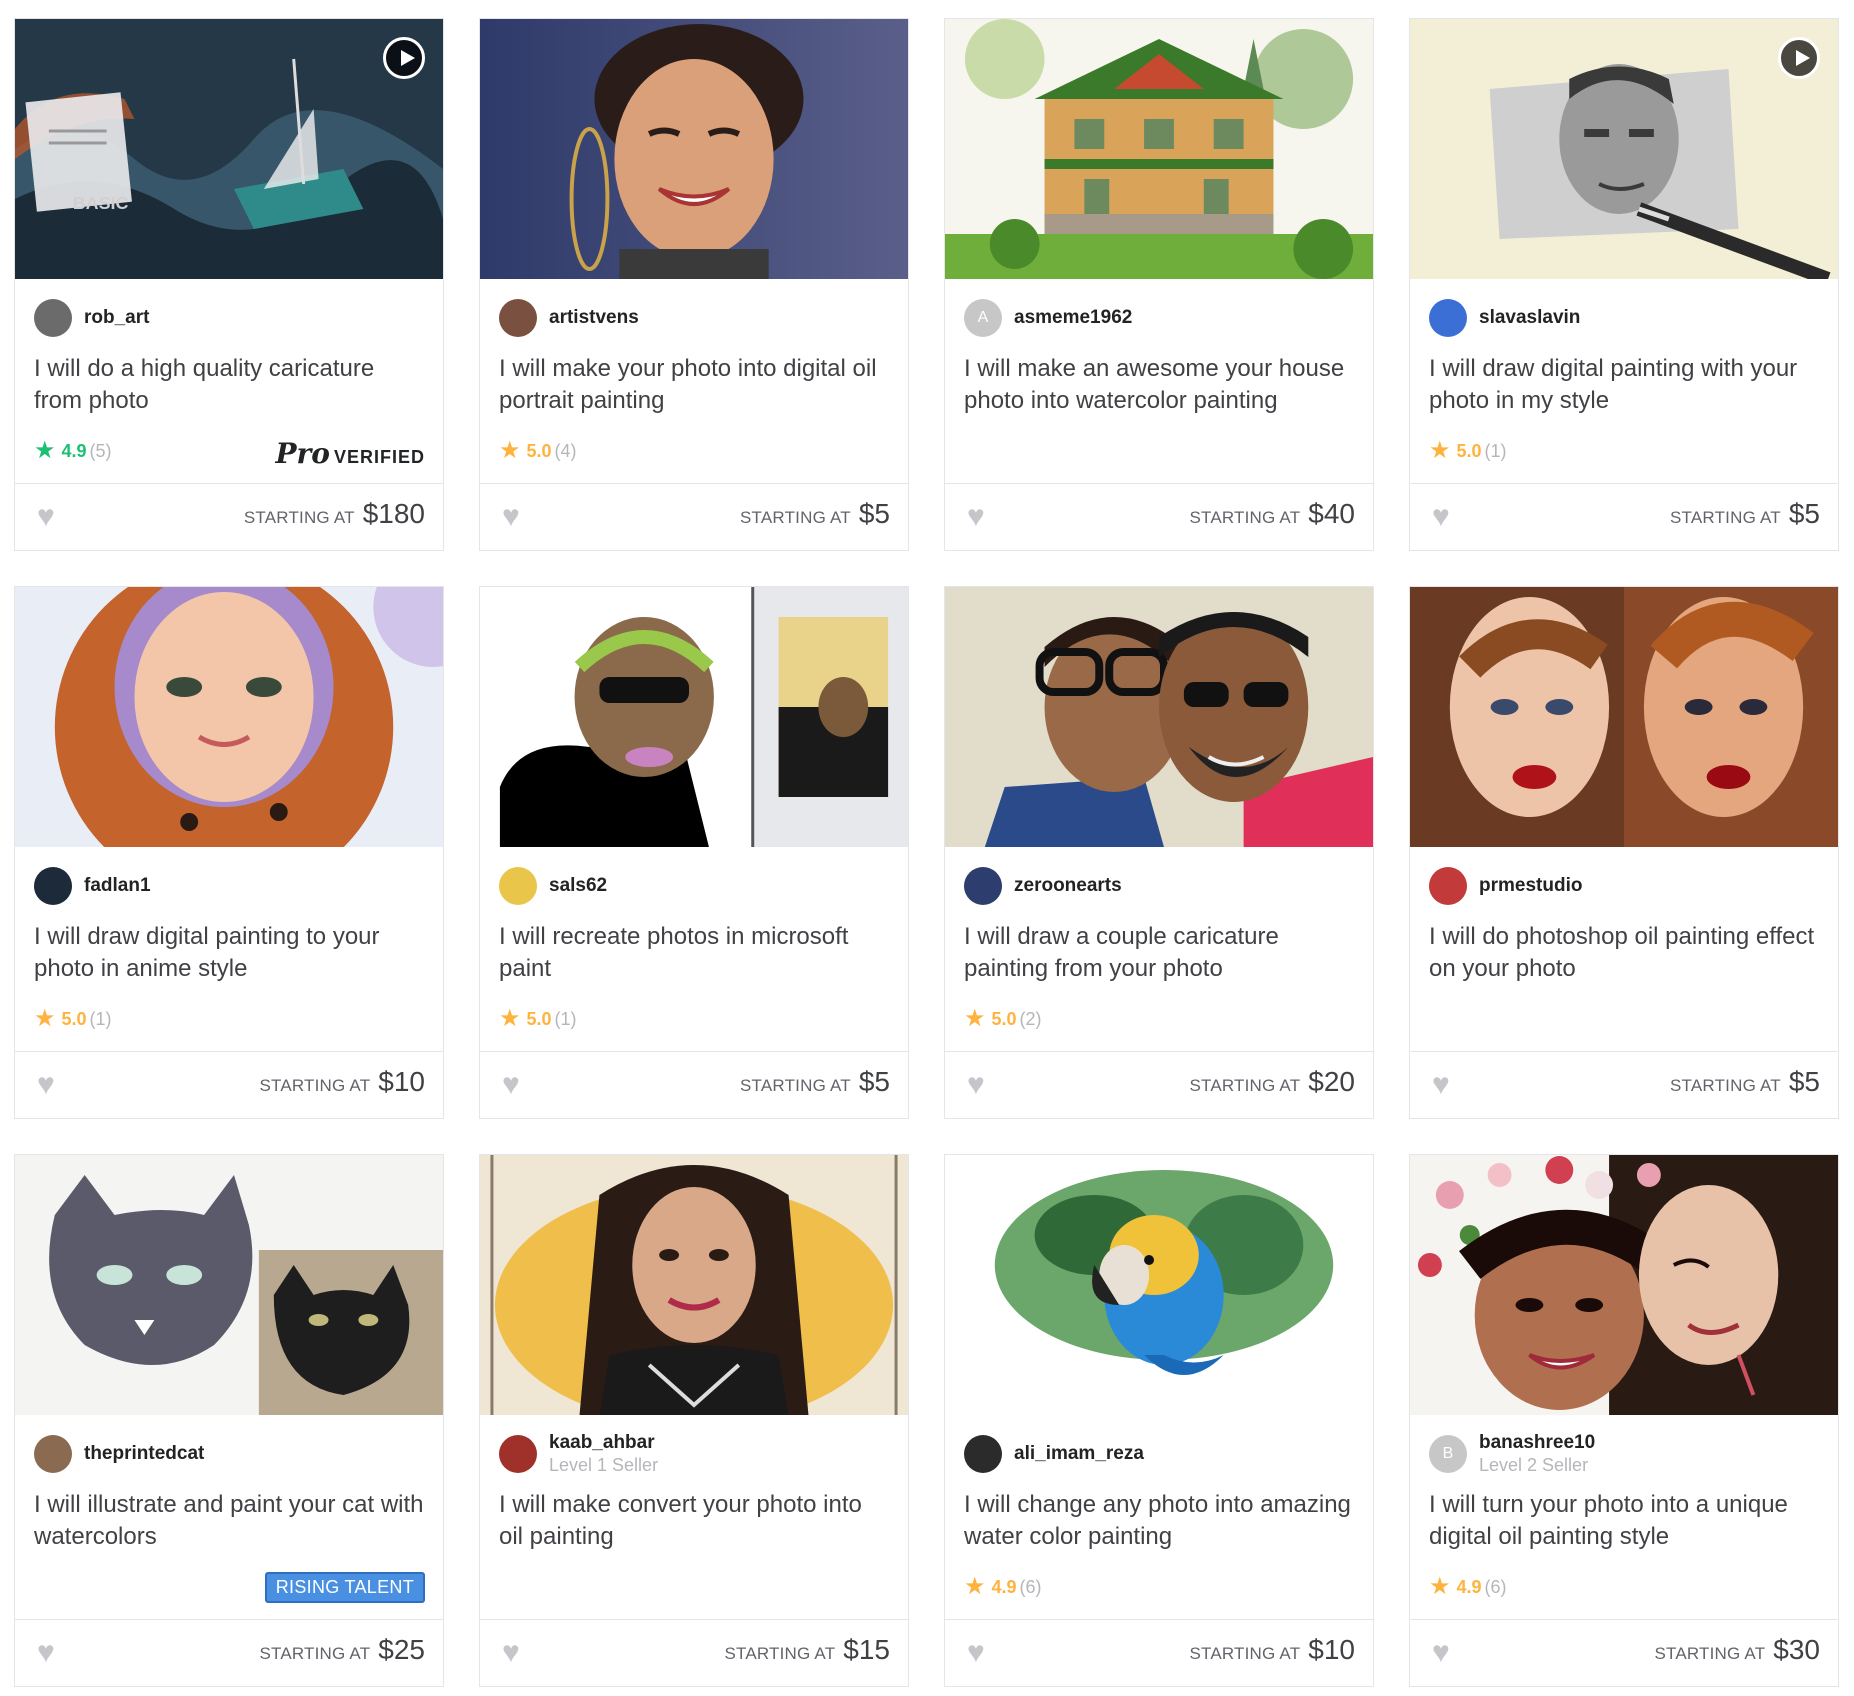 The width and height of the screenshot is (1854, 1696). Describe the element at coordinates (91, 318) in the screenshot. I see `seller-info: rob_art` at that location.